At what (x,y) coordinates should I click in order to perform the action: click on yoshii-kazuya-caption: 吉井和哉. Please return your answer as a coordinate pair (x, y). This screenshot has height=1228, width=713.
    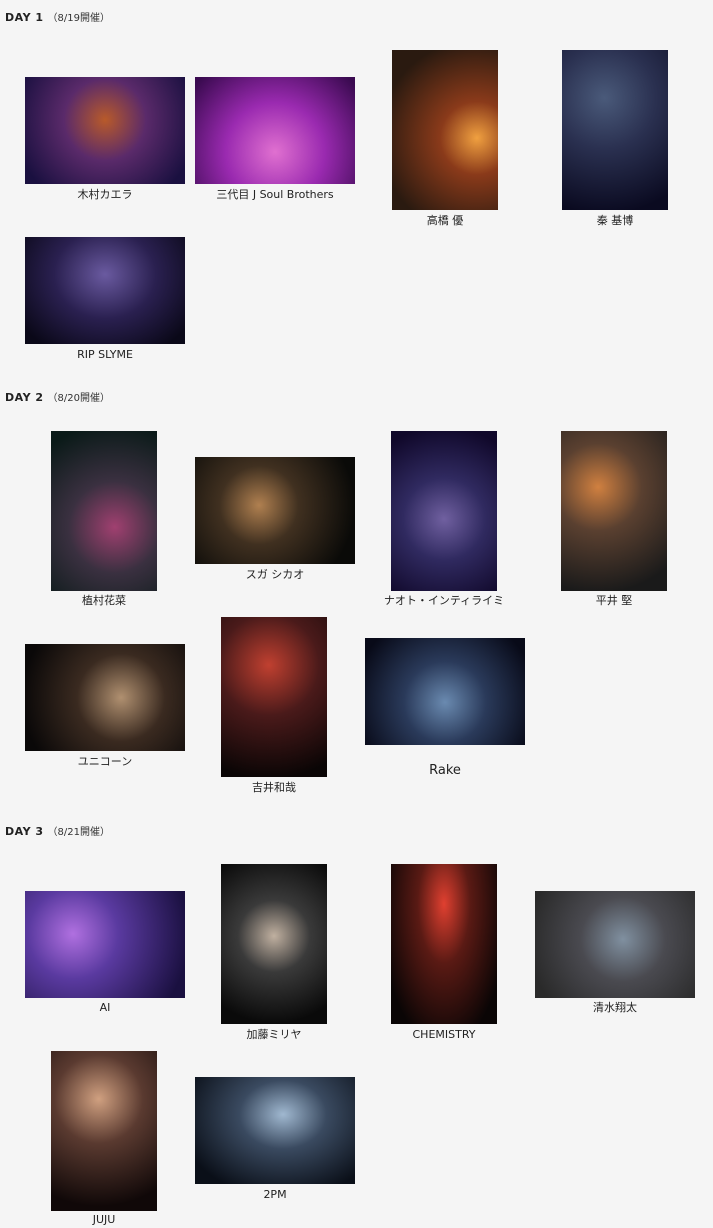
    Looking at the image, I should click on (274, 787).